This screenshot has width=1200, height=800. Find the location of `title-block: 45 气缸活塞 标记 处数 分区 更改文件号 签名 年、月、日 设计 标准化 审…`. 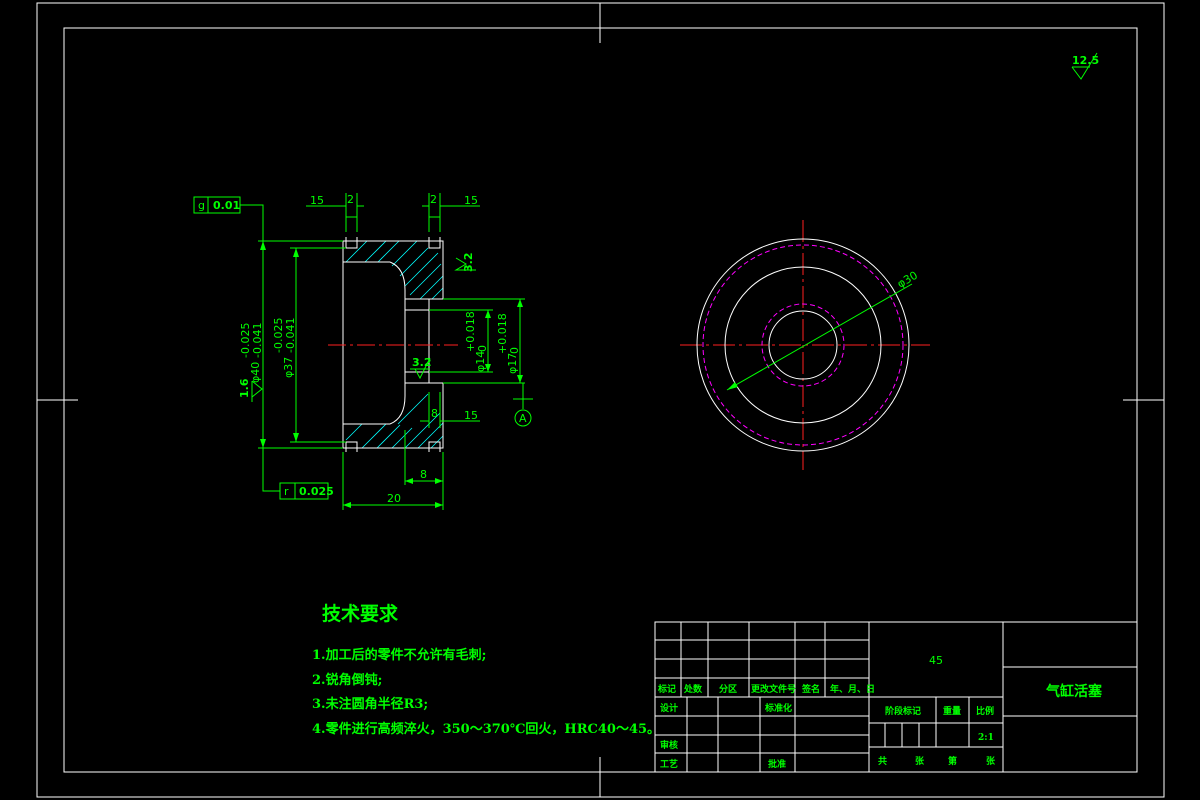

title-block: 45 气缸活塞 标记 处数 分区 更改文件号 签名 年、月、日 设计 标准化 审… is located at coordinates (896, 697).